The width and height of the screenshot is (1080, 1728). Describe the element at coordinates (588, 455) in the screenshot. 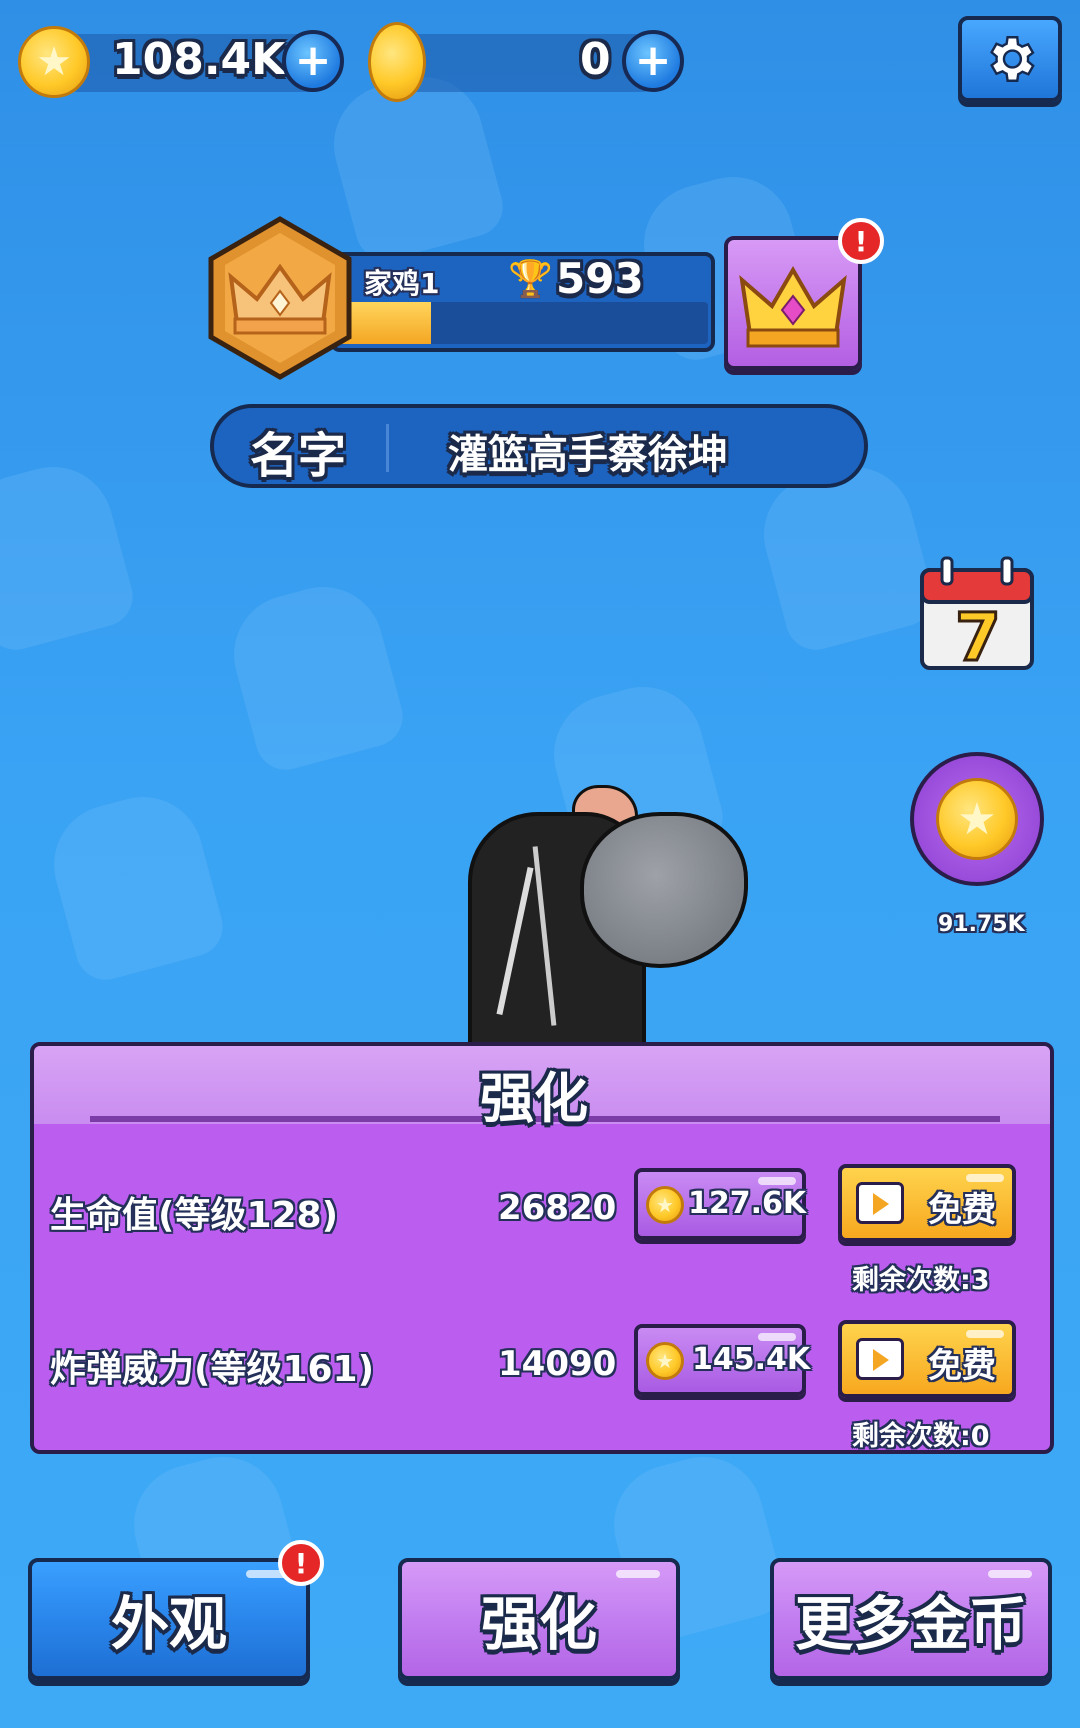

I see `player-name: 灌篮高手蔡徐坤` at that location.